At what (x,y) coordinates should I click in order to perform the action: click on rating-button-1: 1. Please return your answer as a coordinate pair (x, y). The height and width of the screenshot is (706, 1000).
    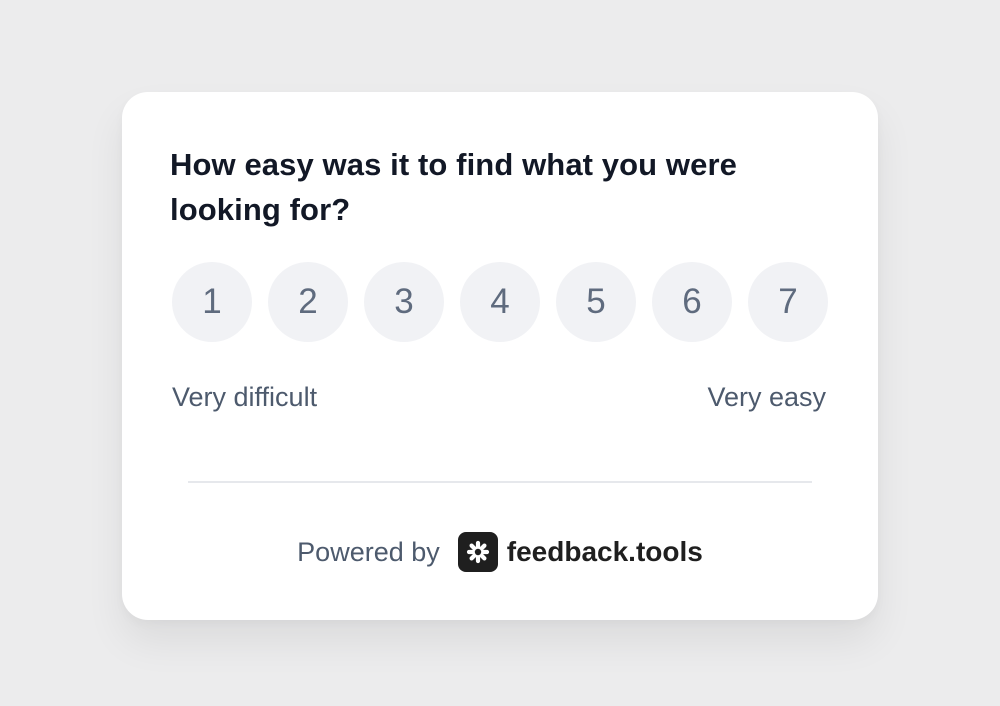
    Looking at the image, I should click on (212, 302).